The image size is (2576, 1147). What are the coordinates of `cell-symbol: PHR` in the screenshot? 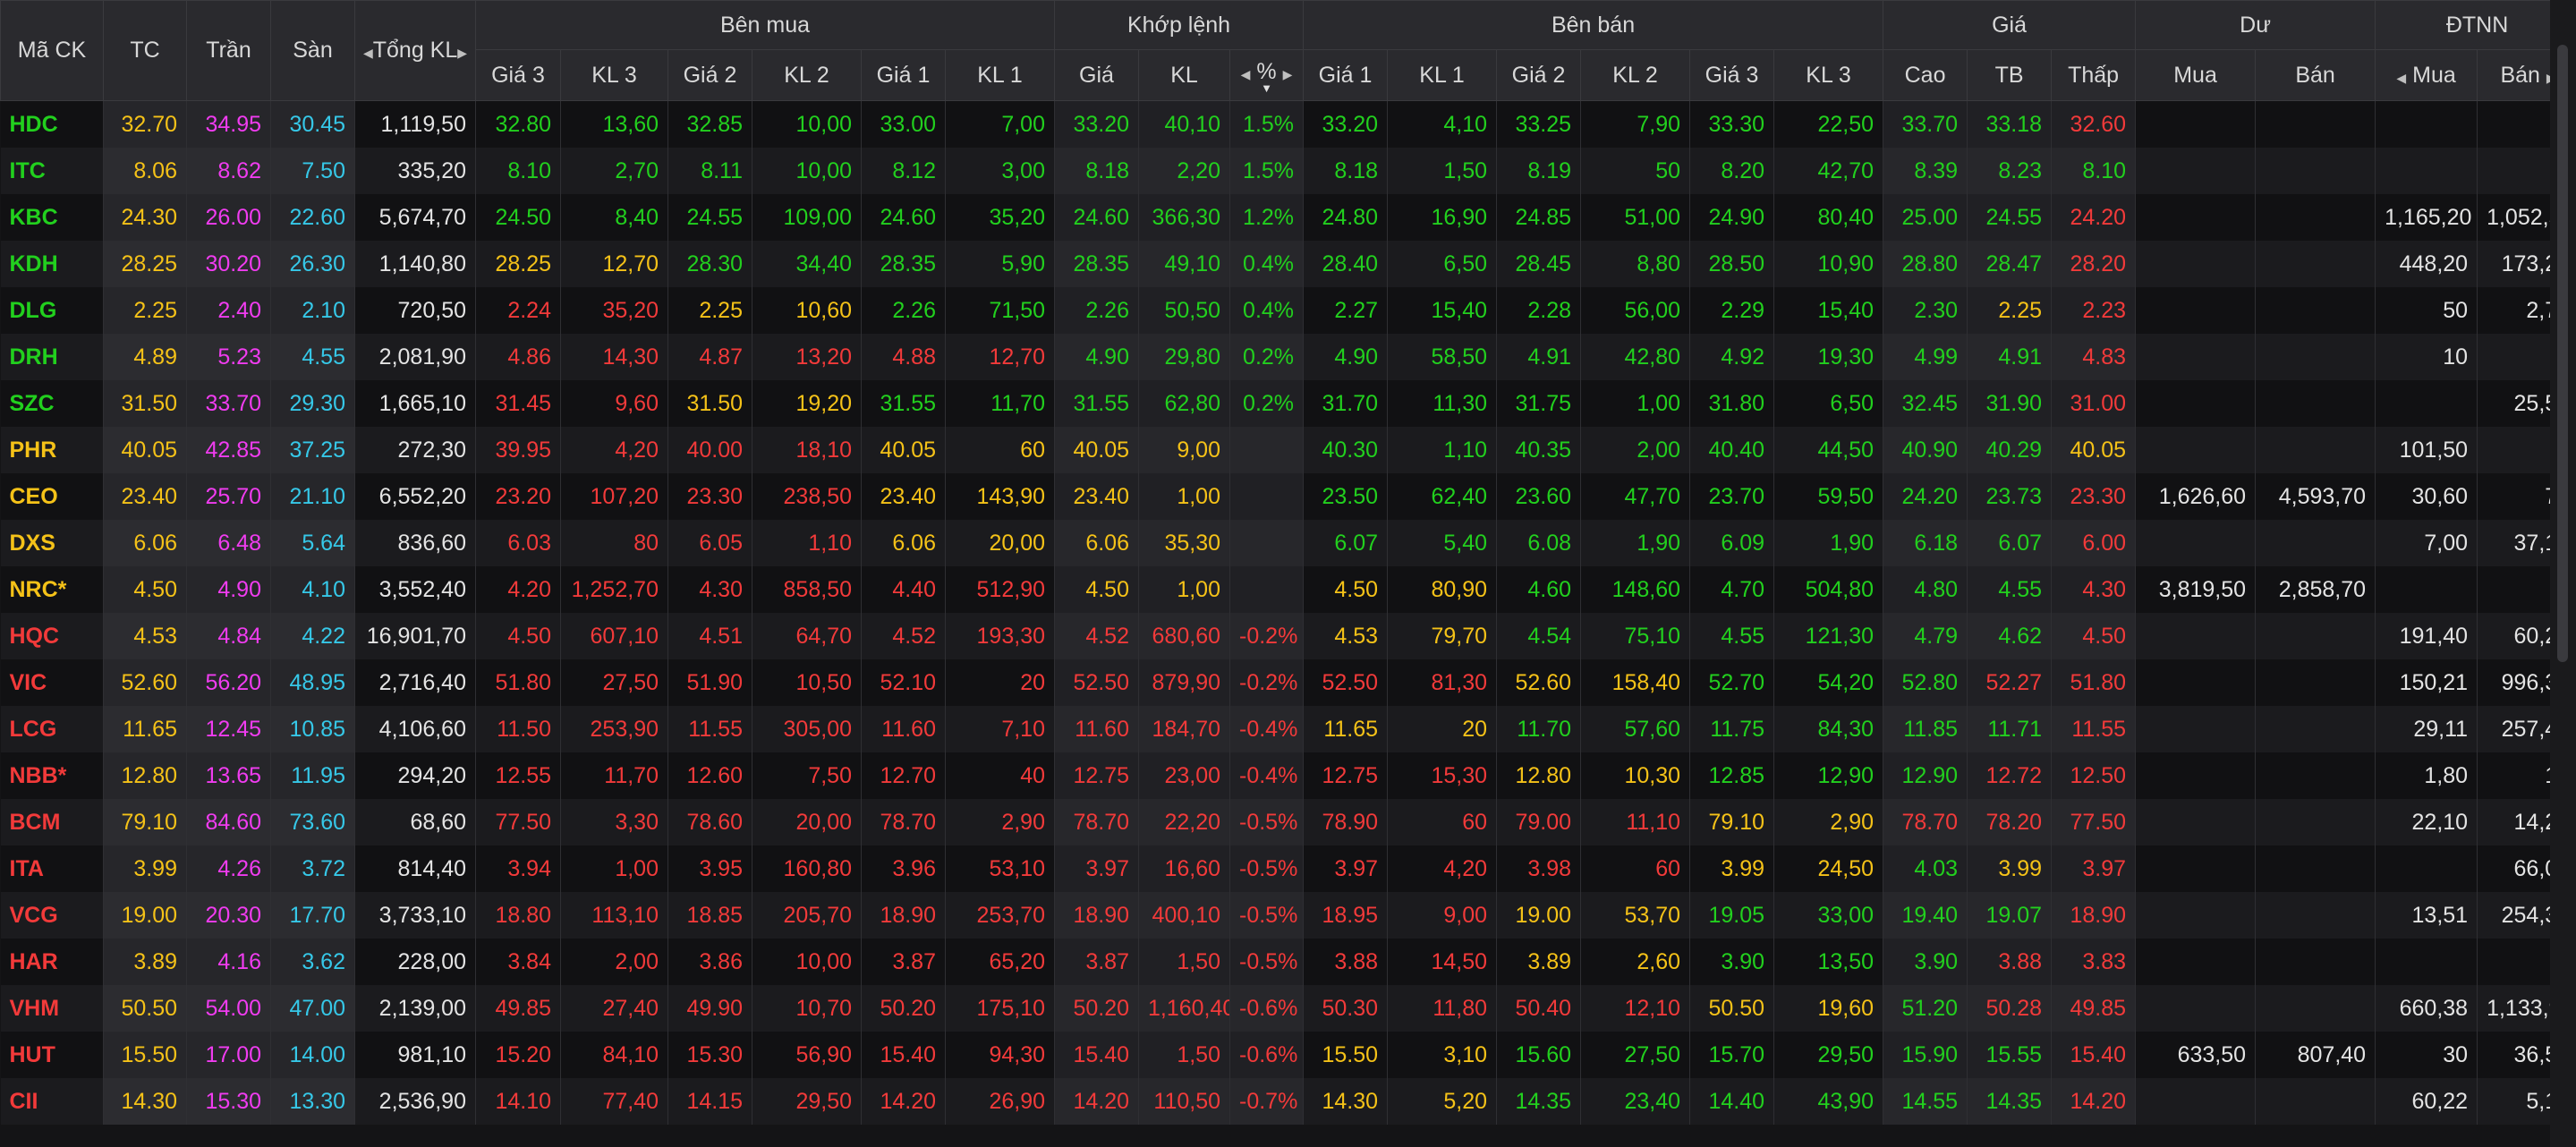 It's located at (52, 450).